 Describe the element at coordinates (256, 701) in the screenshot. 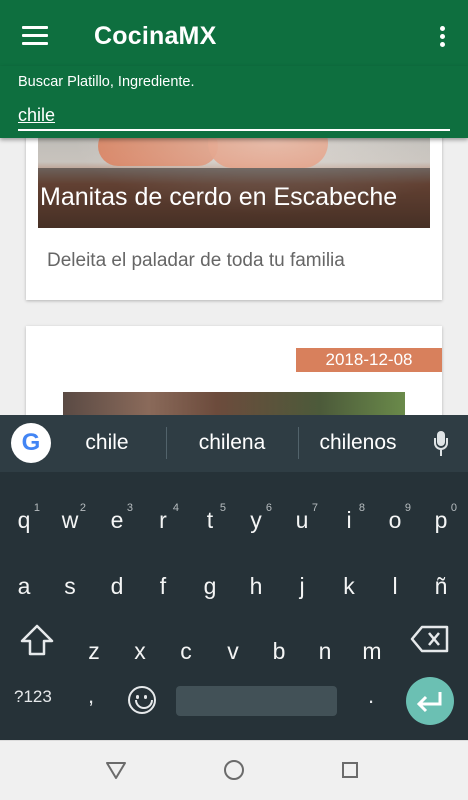

I see `space-key` at that location.